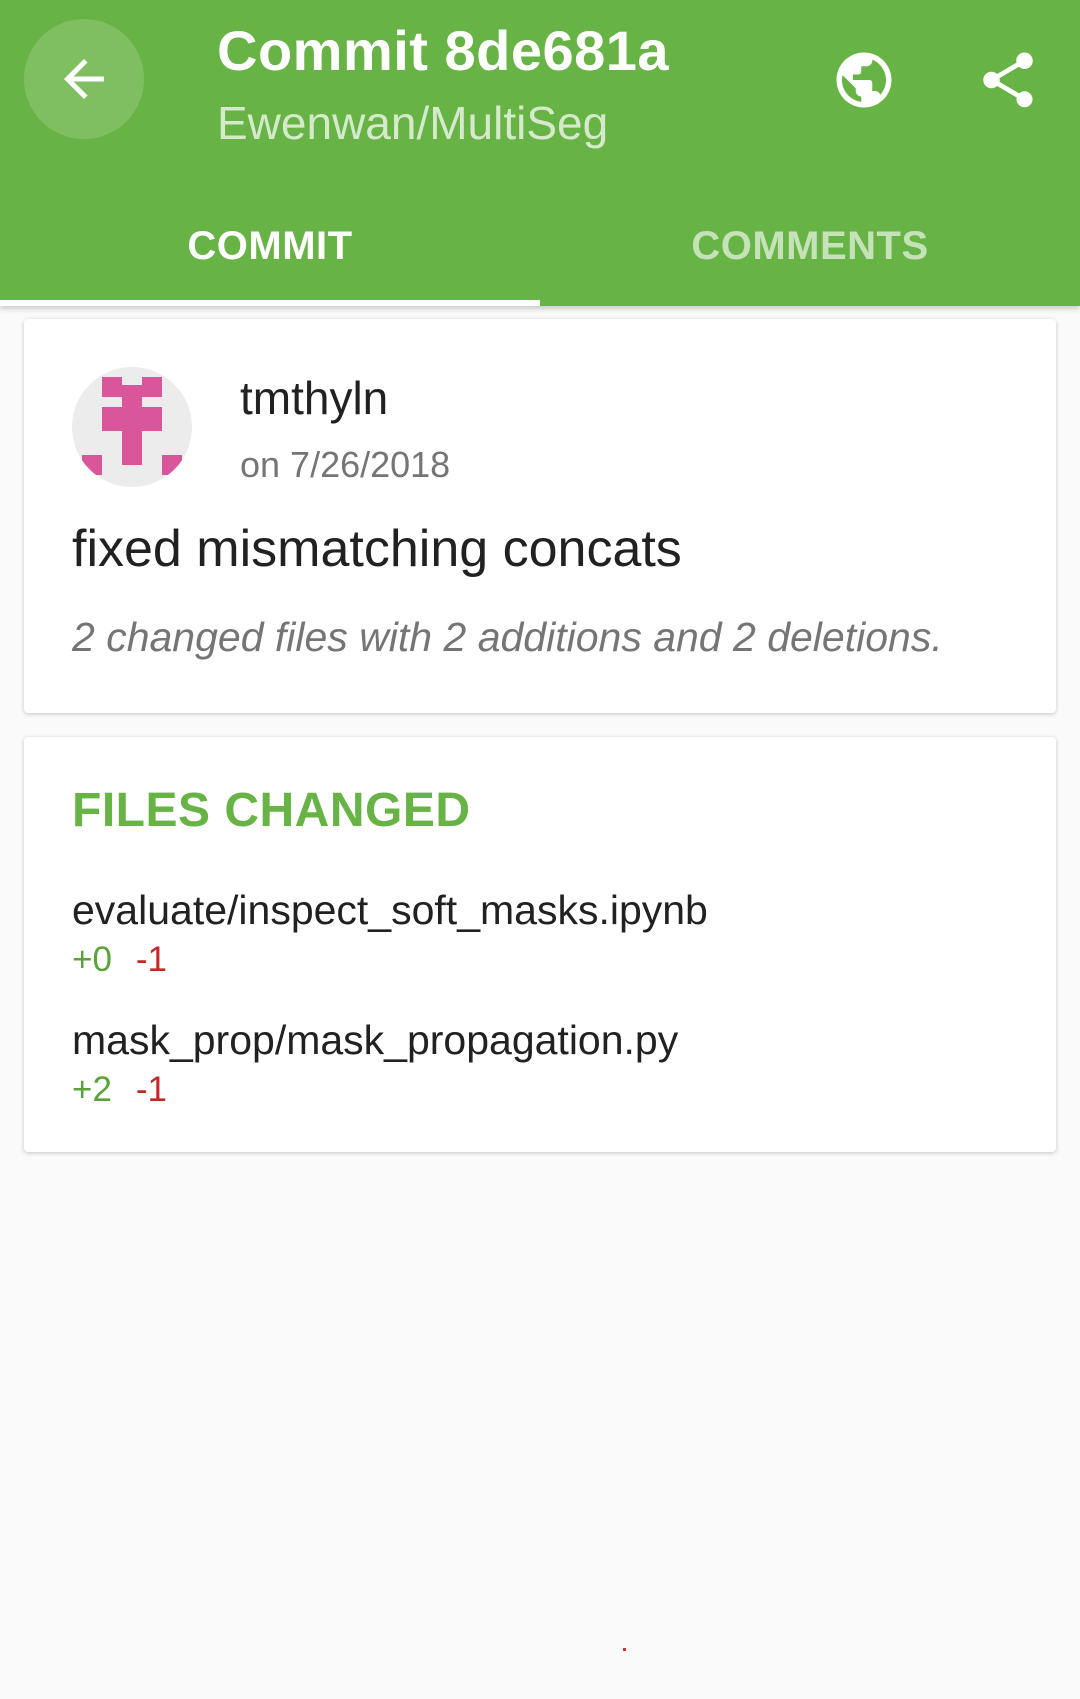  I want to click on files-changed-header: FILES CHANGED, so click(271, 810).